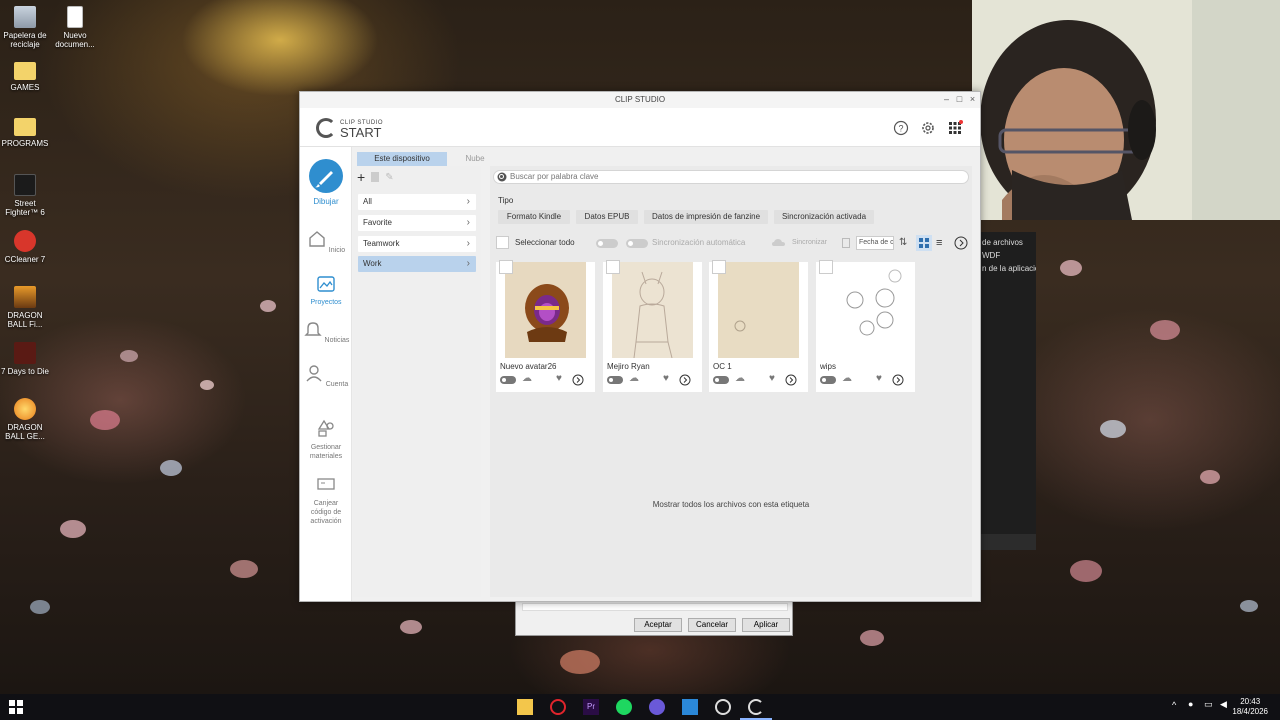 This screenshot has height=720, width=1280. What do you see at coordinates (402, 159) in the screenshot?
I see `tab-device: Este dispositivo` at bounding box center [402, 159].